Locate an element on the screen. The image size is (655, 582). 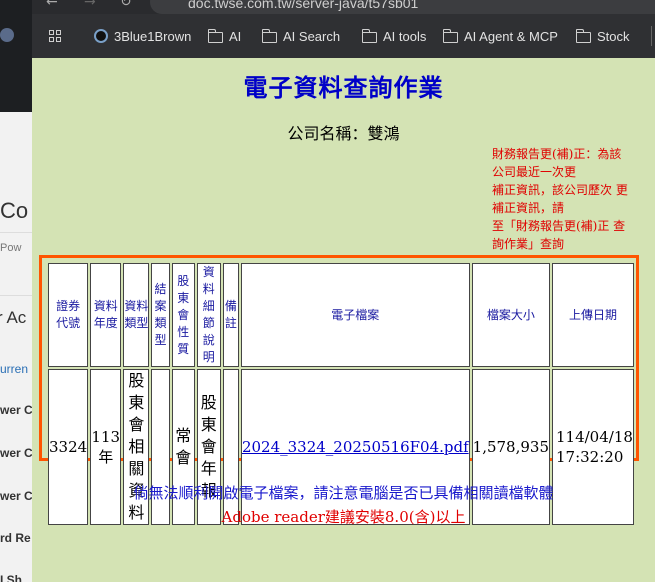
background-text: Pow is located at coordinates (11, 248).